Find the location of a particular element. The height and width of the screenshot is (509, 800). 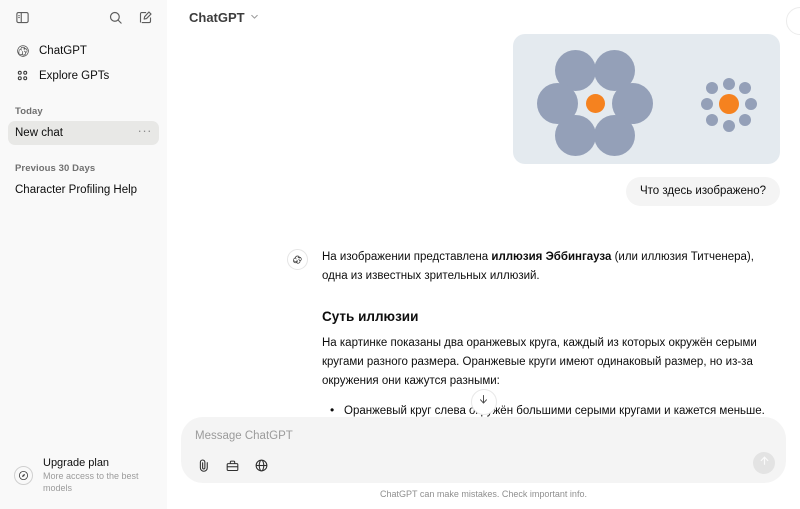

intro-text-before: На изображении представлена is located at coordinates (407, 257).